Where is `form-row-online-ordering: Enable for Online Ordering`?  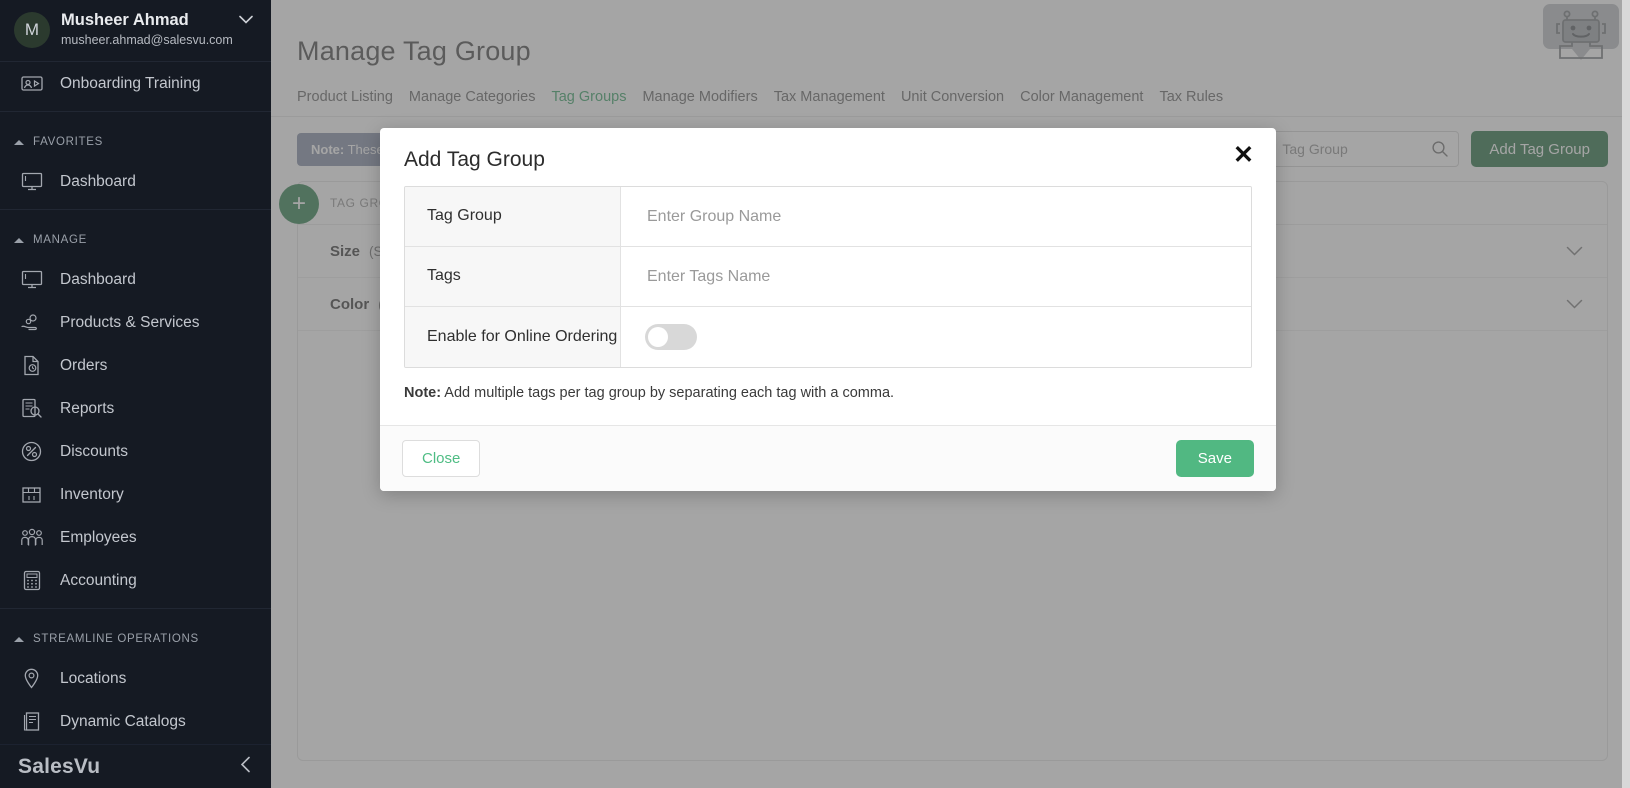 form-row-online-ordering: Enable for Online Ordering is located at coordinates (828, 337).